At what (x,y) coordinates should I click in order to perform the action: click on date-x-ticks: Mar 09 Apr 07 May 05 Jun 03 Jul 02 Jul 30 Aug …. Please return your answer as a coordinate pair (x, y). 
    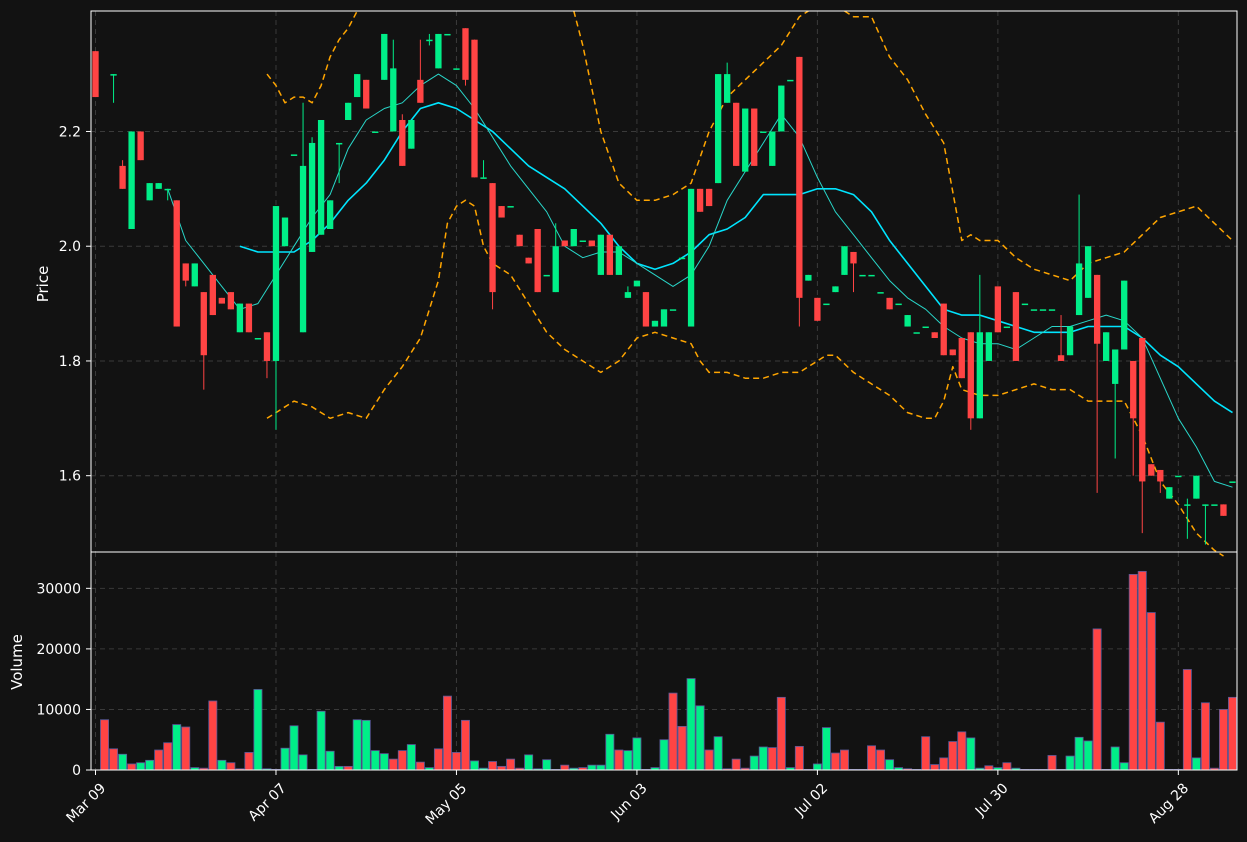
    Looking at the image, I should click on (628, 799).